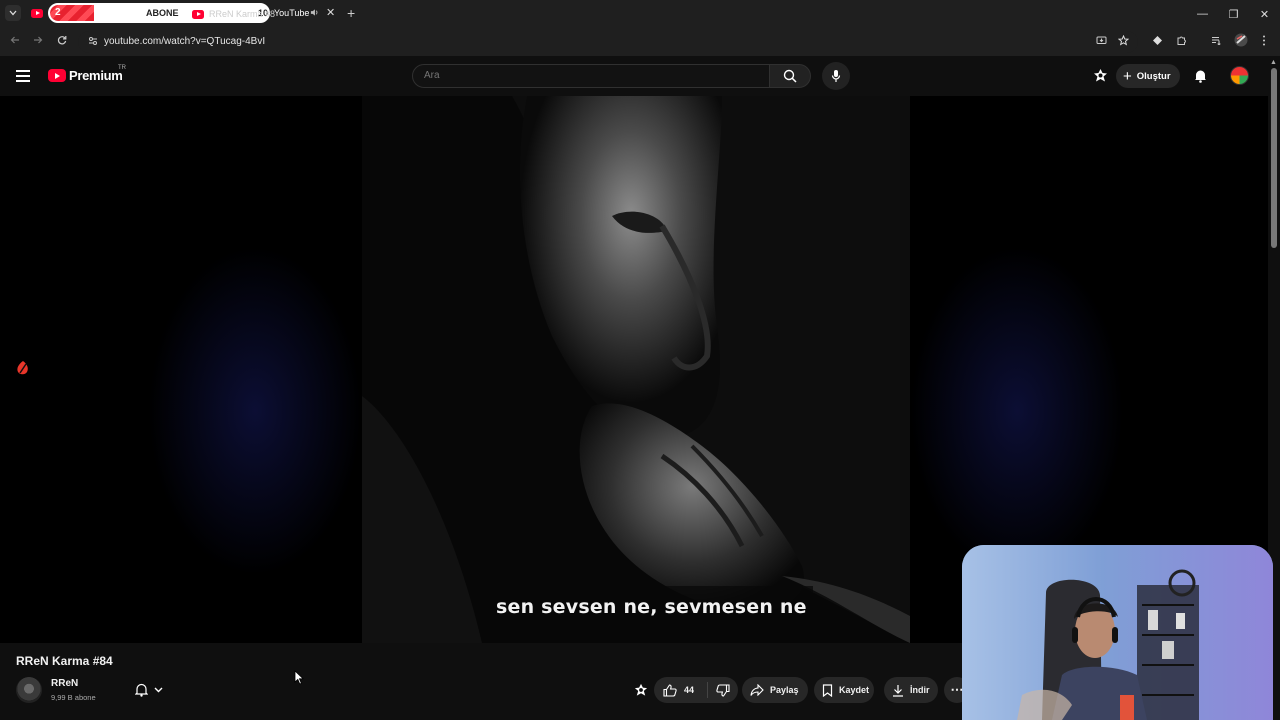 Image resolution: width=1280 pixels, height=720 pixels. I want to click on extensions-puzzle-icon, so click(1181, 42).